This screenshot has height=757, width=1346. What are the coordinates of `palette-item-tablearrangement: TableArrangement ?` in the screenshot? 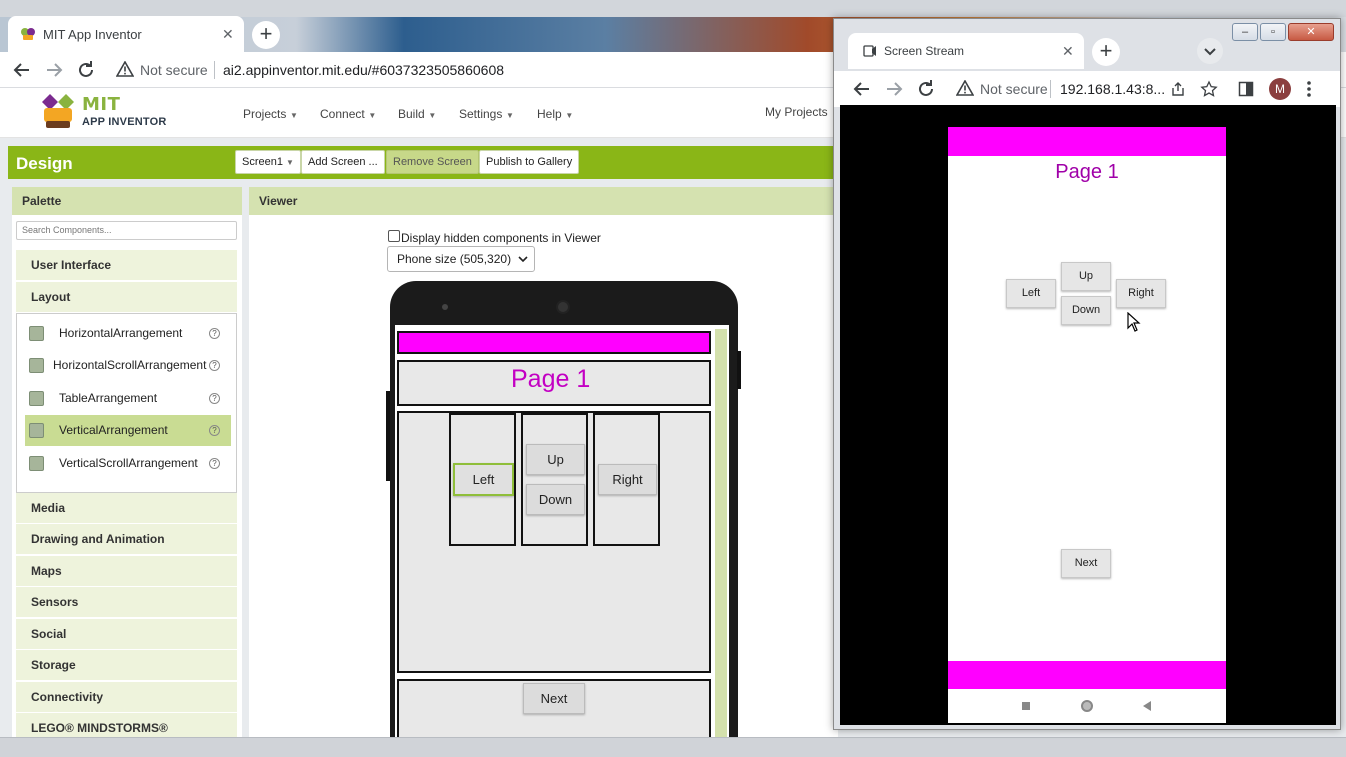 It's located at (128, 398).